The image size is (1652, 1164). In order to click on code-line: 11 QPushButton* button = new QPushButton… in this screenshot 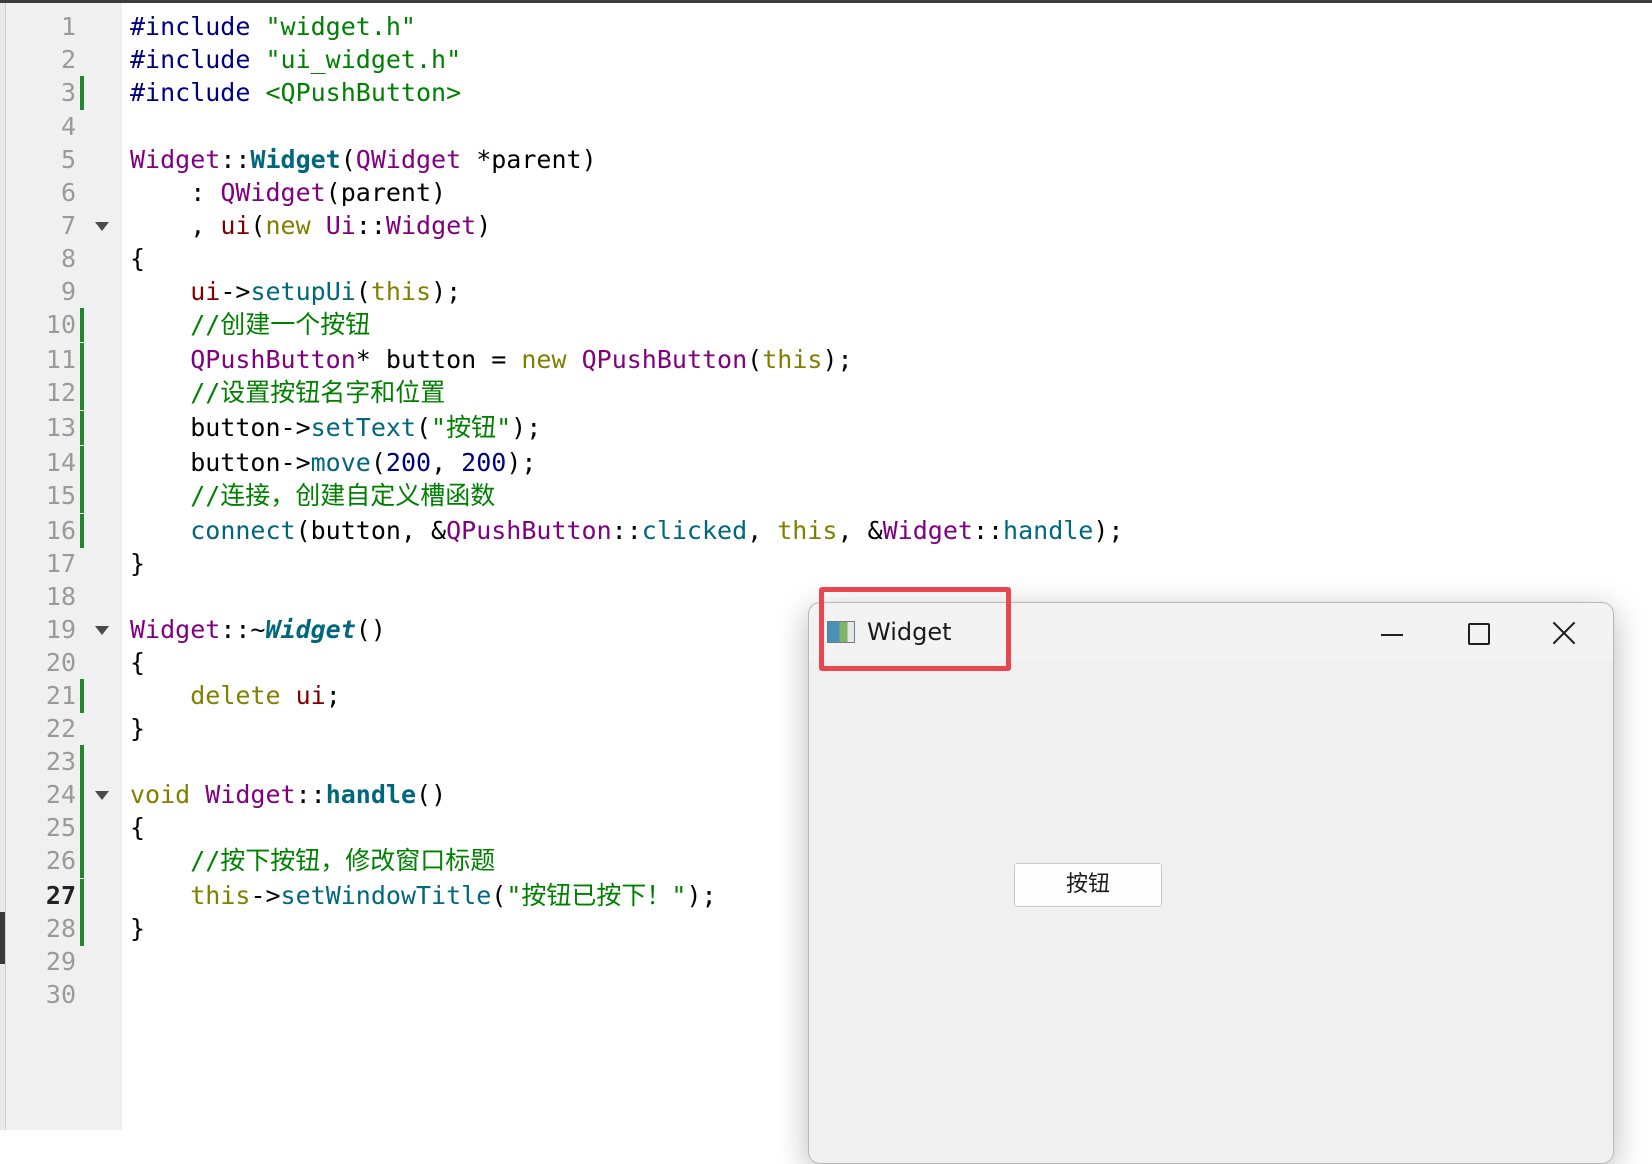, I will do `click(826, 360)`.